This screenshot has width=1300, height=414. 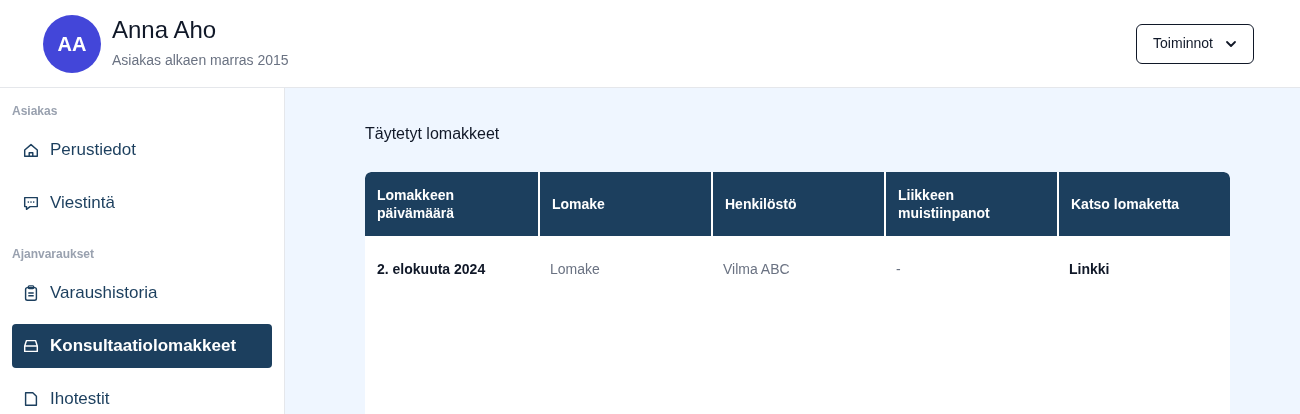 What do you see at coordinates (31, 399) in the screenshot?
I see `document-icon` at bounding box center [31, 399].